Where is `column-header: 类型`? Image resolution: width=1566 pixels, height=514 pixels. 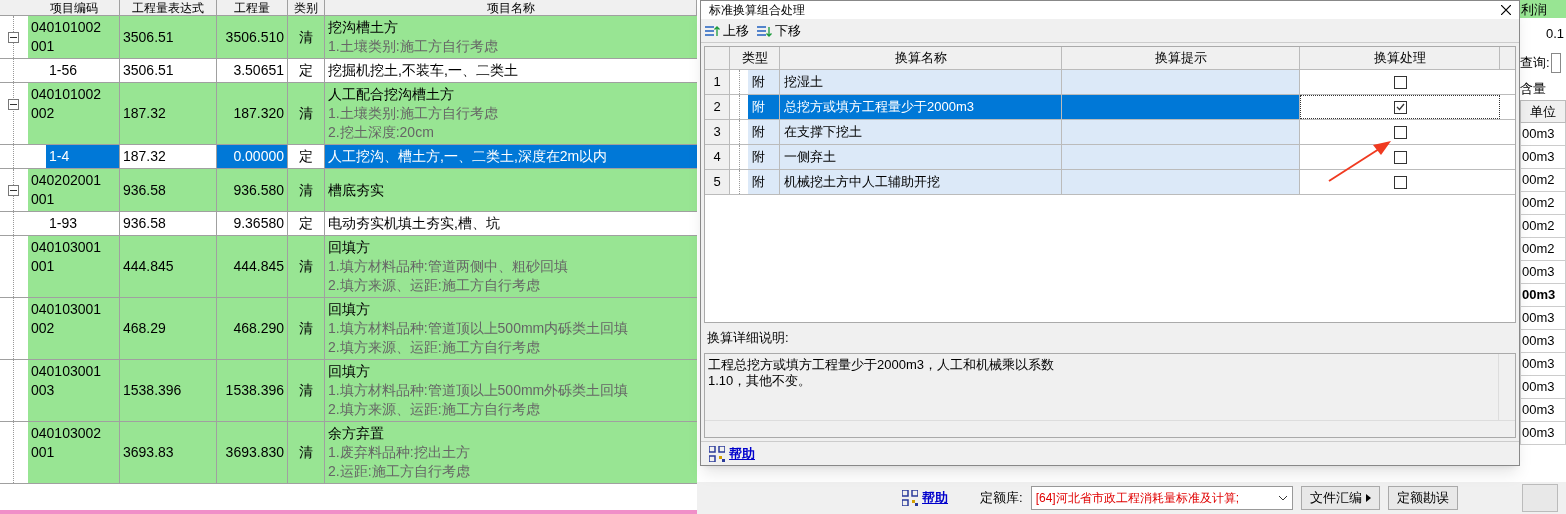
column-header: 类型 is located at coordinates (755, 58).